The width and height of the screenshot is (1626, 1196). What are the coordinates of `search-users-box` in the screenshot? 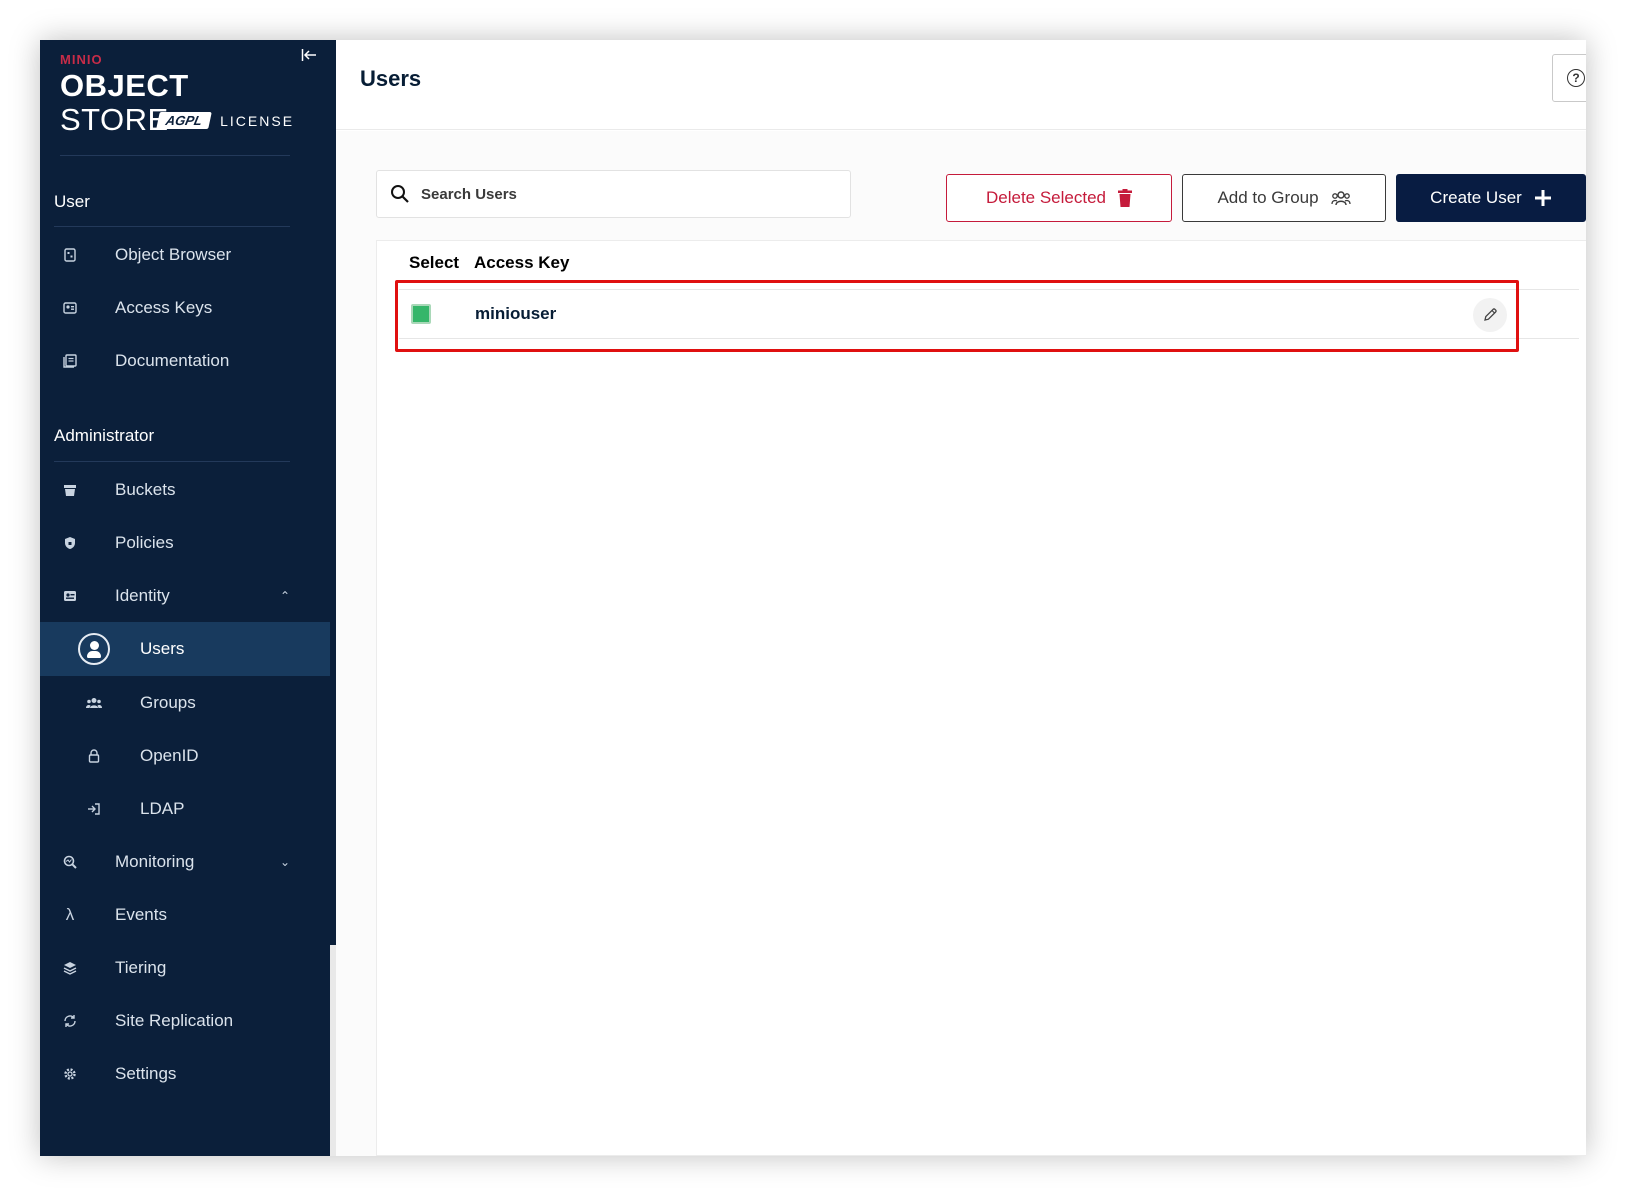 It's located at (613, 194).